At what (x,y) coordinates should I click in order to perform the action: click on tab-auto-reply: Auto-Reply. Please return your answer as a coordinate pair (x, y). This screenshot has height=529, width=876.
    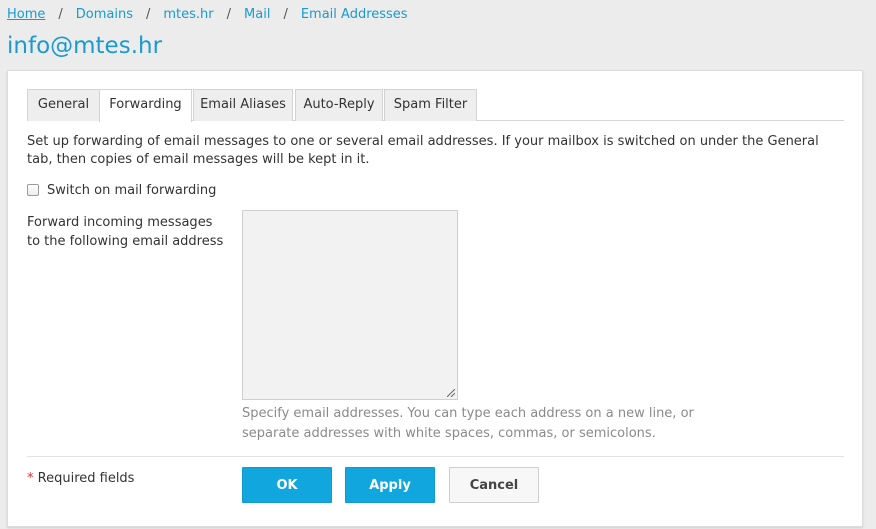
    Looking at the image, I should click on (339, 105).